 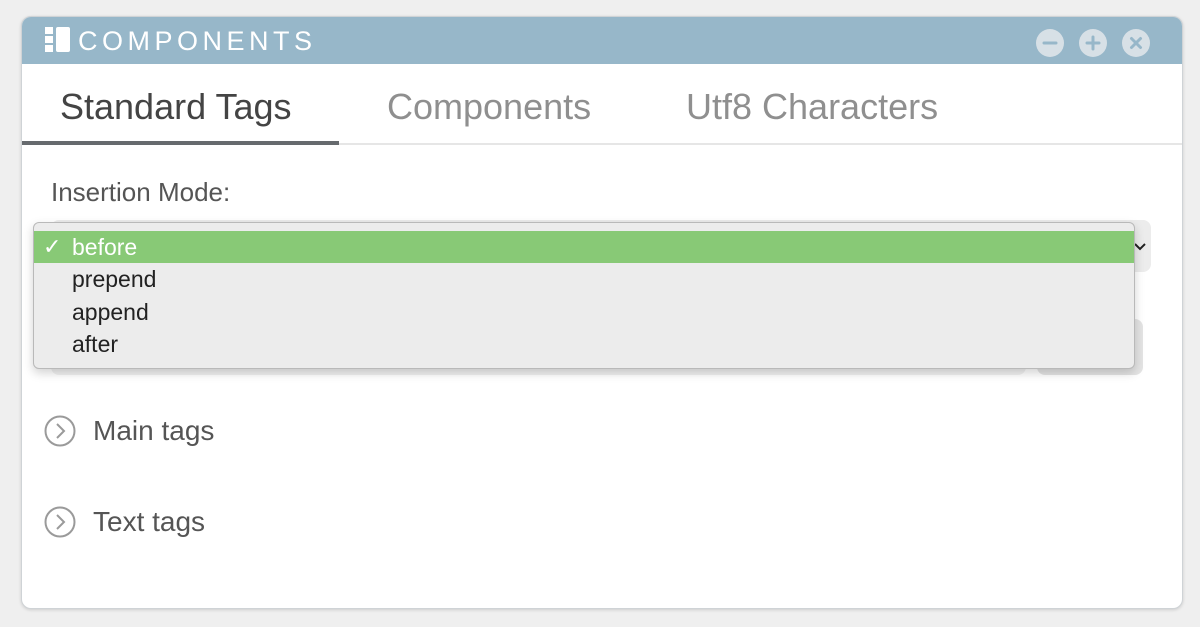 What do you see at coordinates (176, 107) in the screenshot?
I see `tab-standard-tags: Standard Tags` at bounding box center [176, 107].